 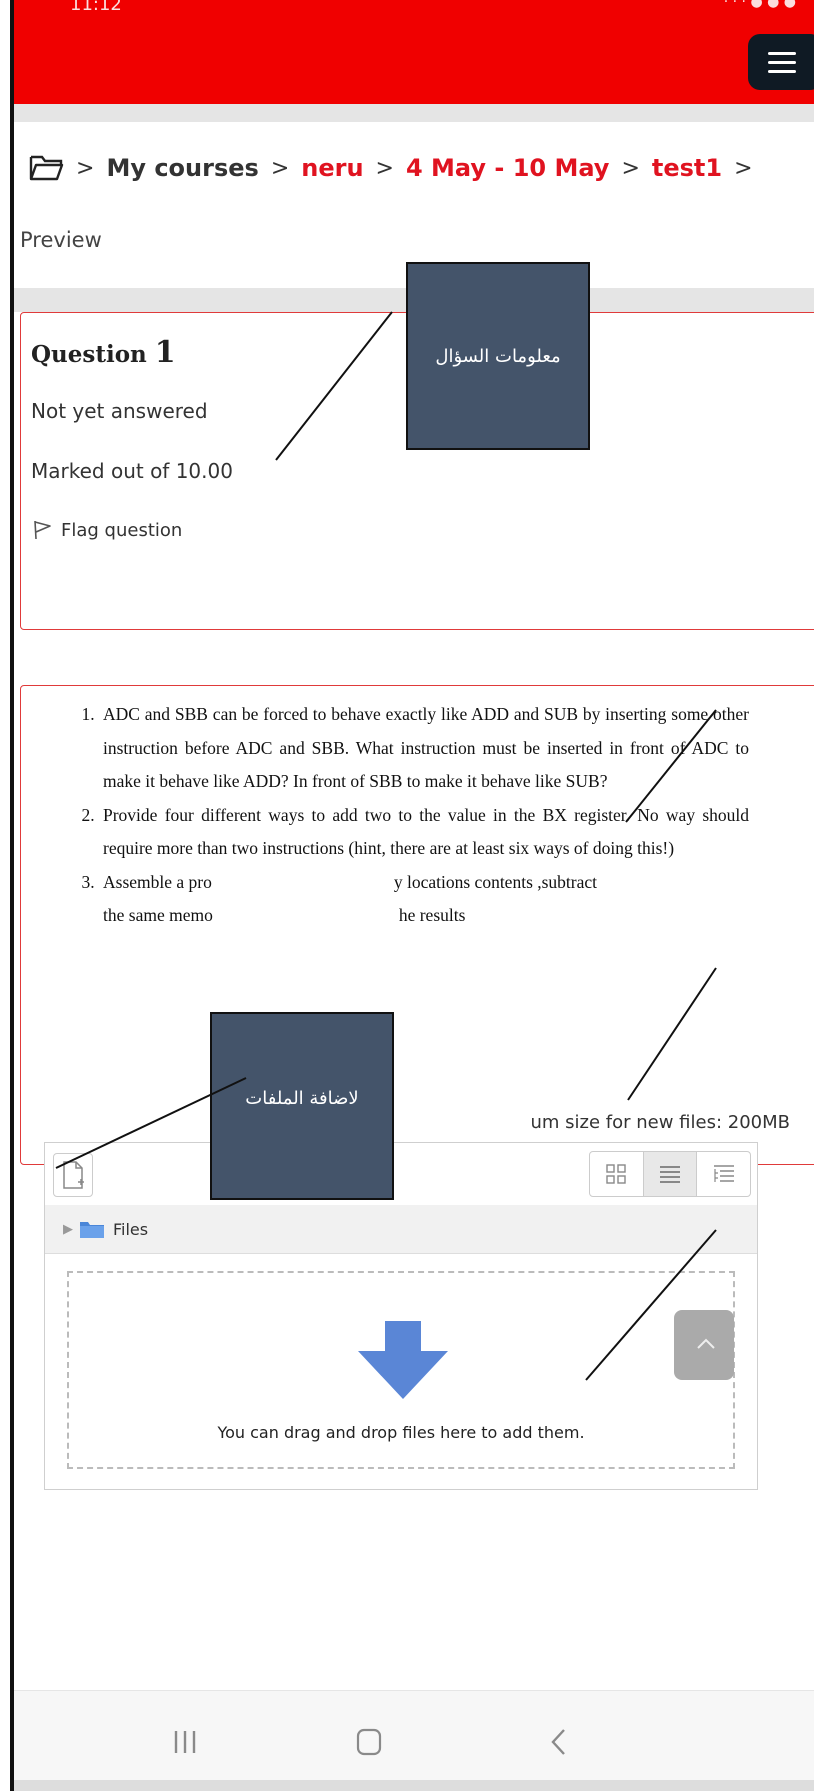 I want to click on file-manager-toolbar, so click(x=401, y=1174).